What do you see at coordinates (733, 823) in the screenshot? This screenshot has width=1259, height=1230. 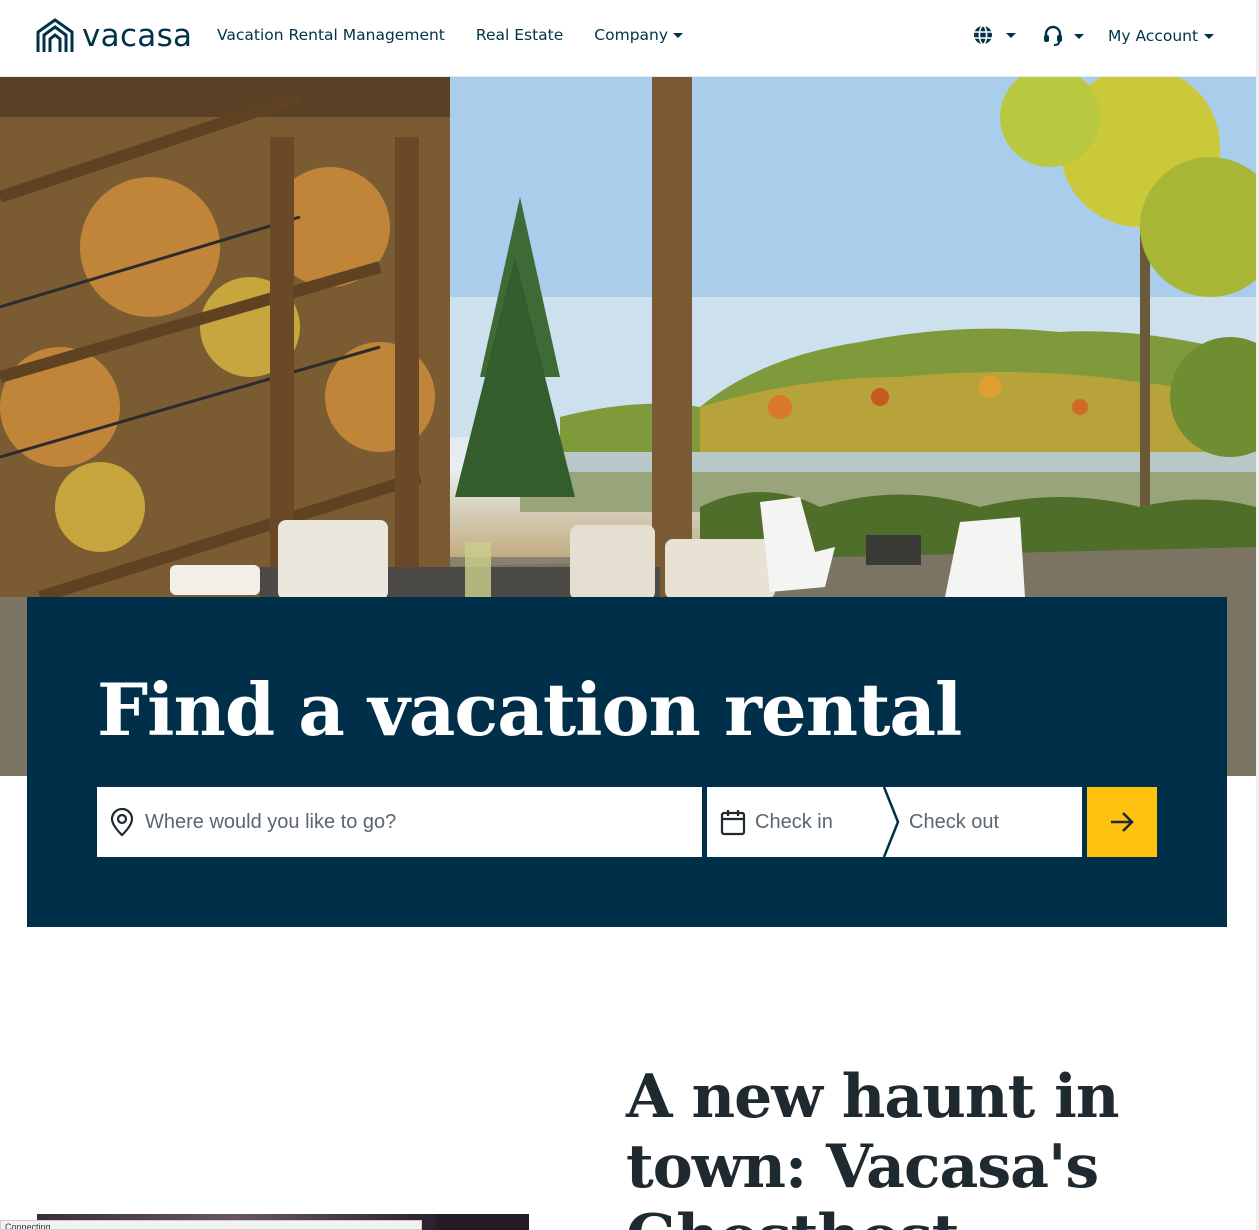 I see `calendar-icon` at bounding box center [733, 823].